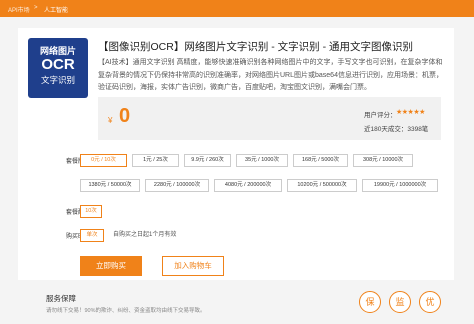  I want to click on duration-hint: 自购买之日起1个月有效, so click(145, 235).